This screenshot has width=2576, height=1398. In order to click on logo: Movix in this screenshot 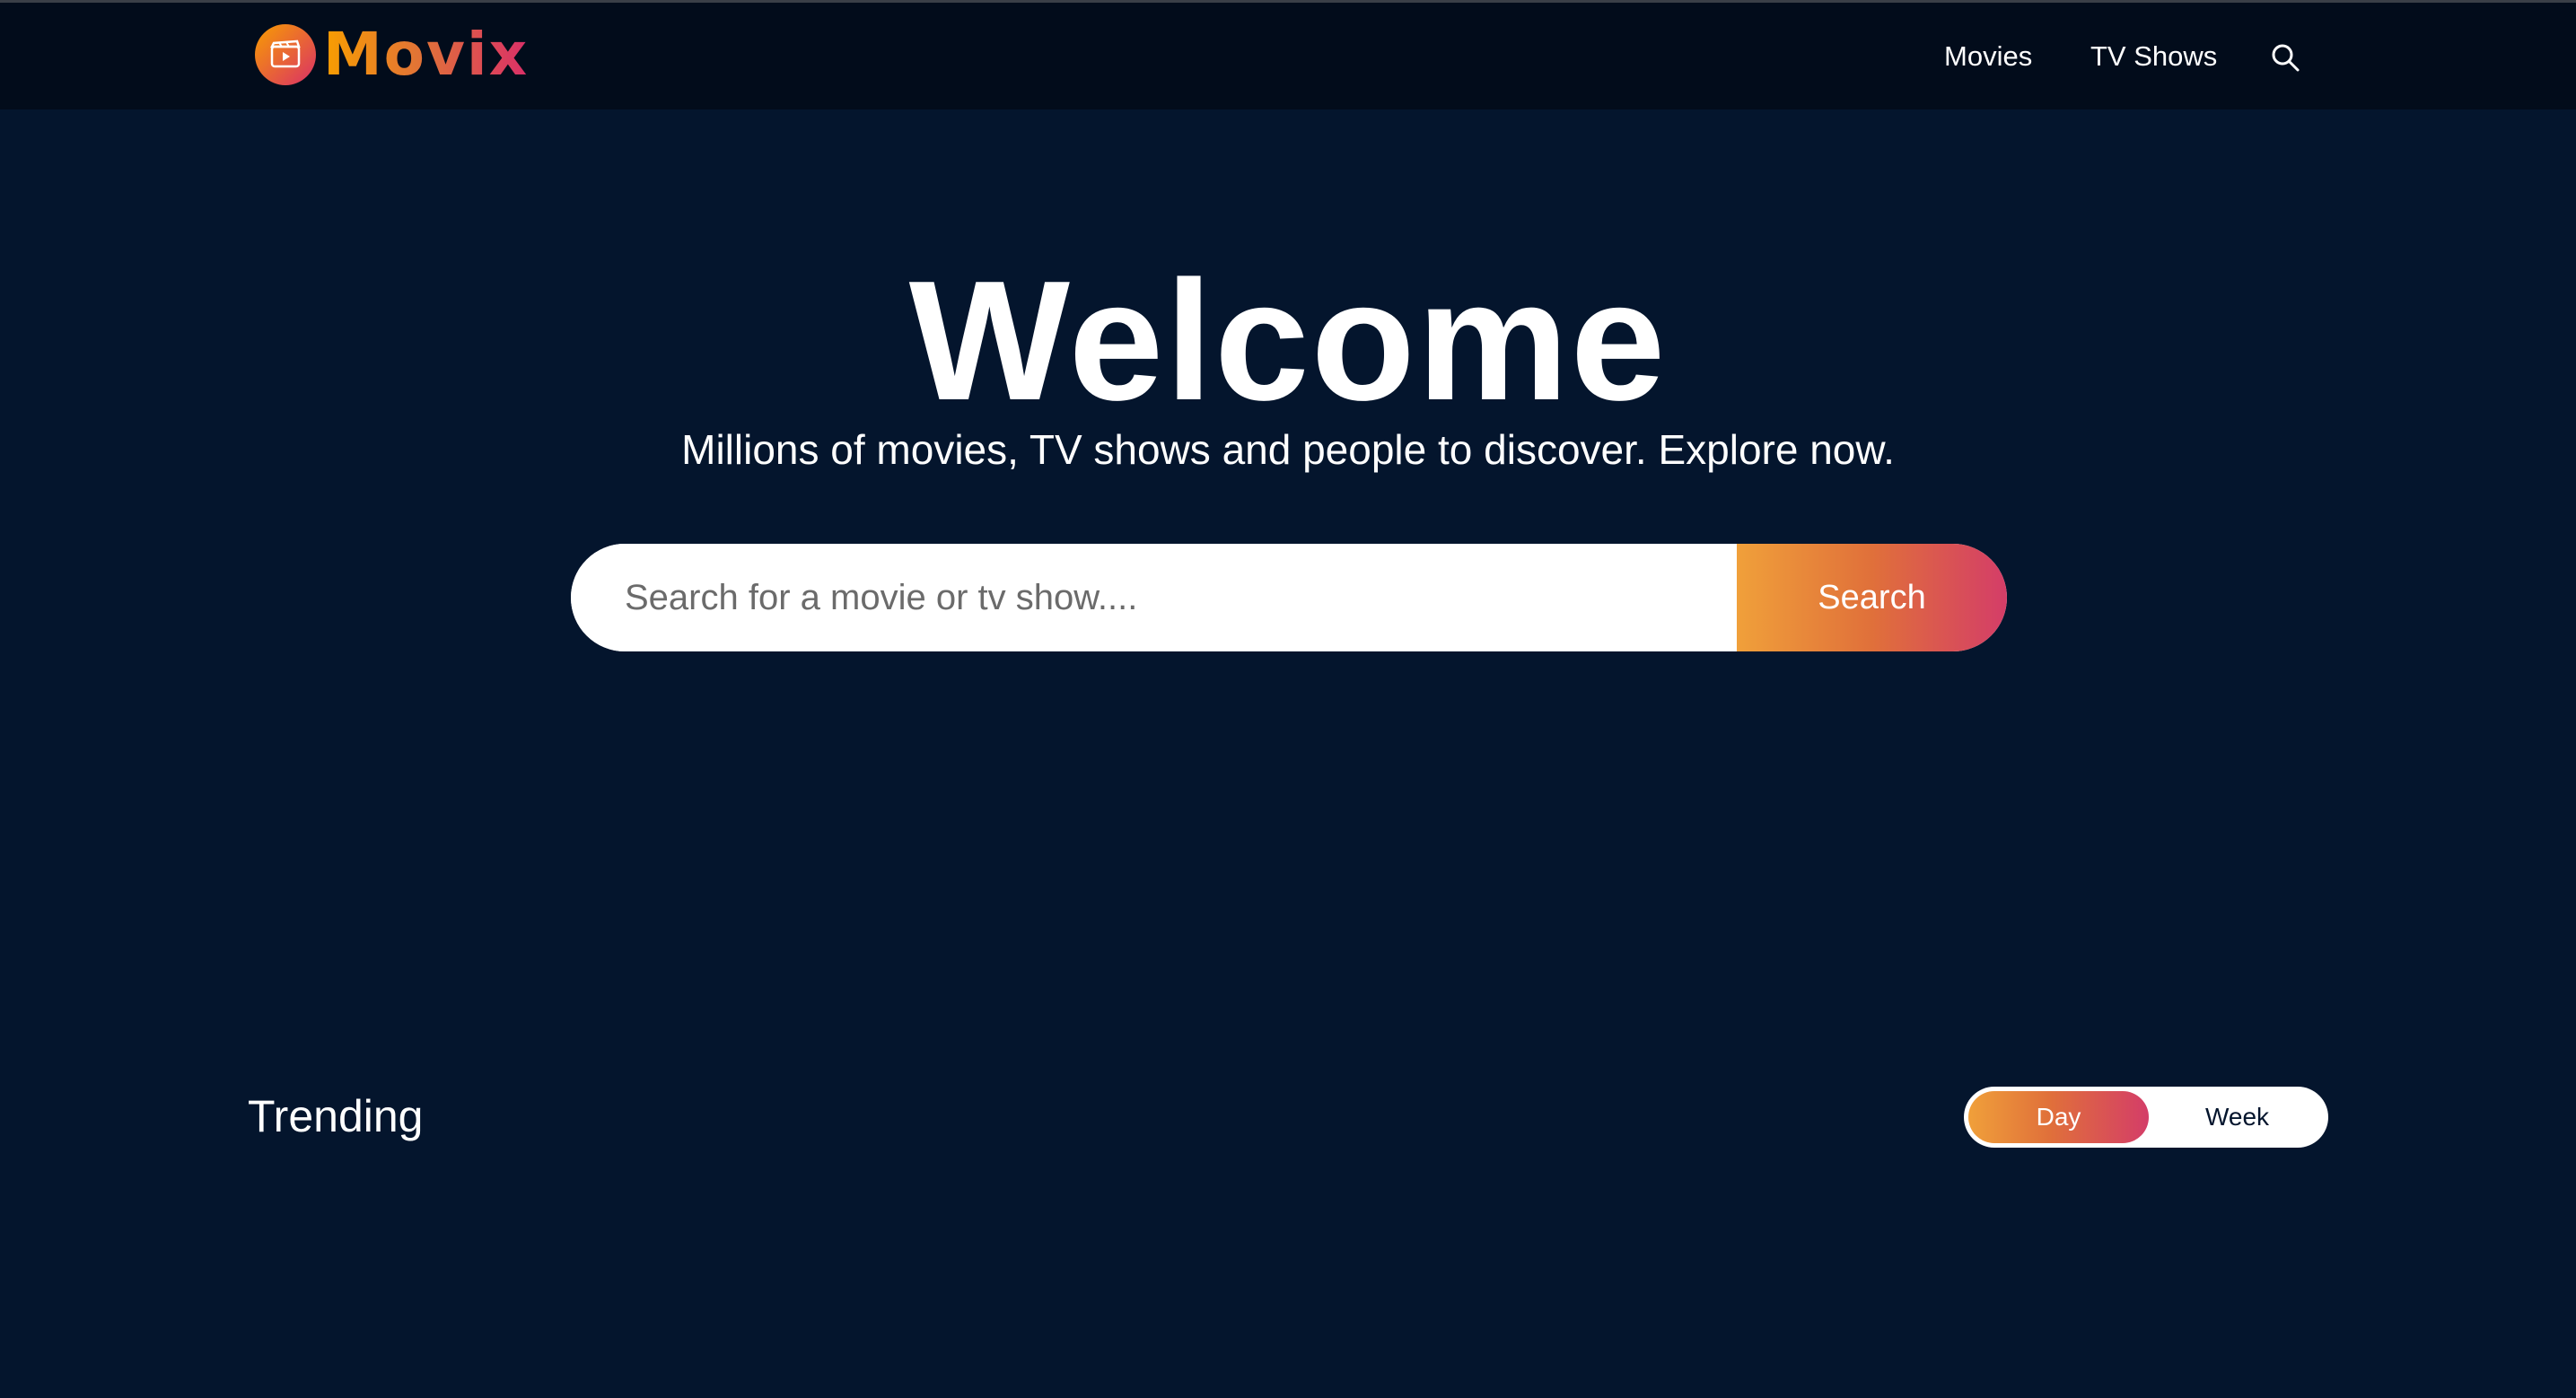, I will do `click(392, 55)`.